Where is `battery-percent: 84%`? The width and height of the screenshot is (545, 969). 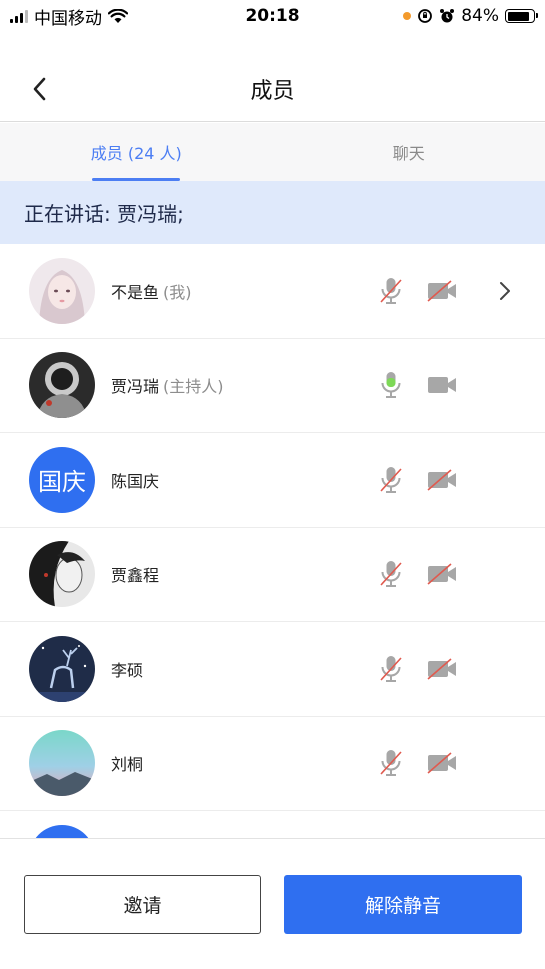 battery-percent: 84% is located at coordinates (480, 16).